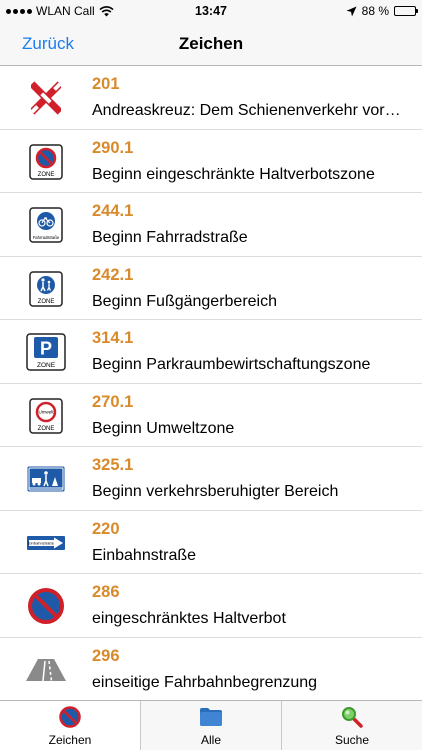 Image resolution: width=422 pixels, height=750 pixels. I want to click on tab-alle: Alle, so click(210, 725).